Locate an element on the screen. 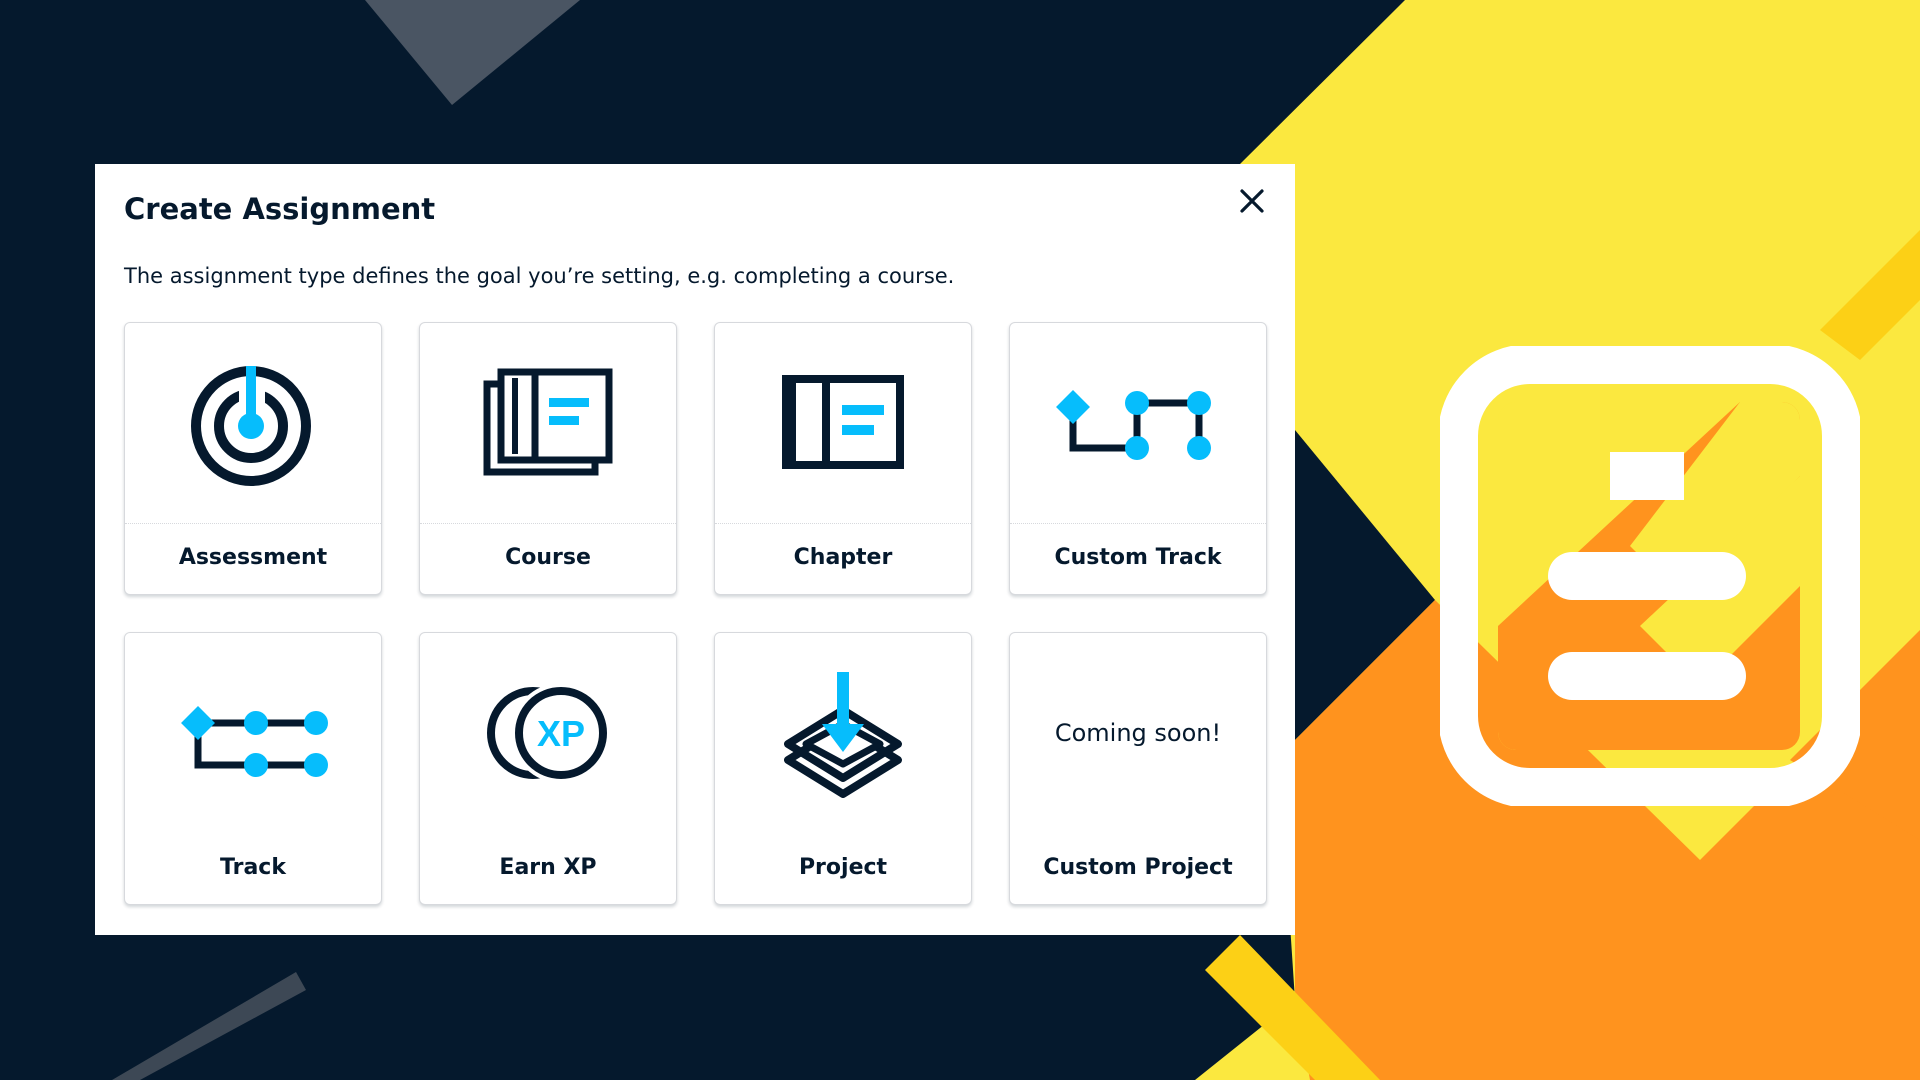  xp-coins-icon: XP is located at coordinates (549, 733).